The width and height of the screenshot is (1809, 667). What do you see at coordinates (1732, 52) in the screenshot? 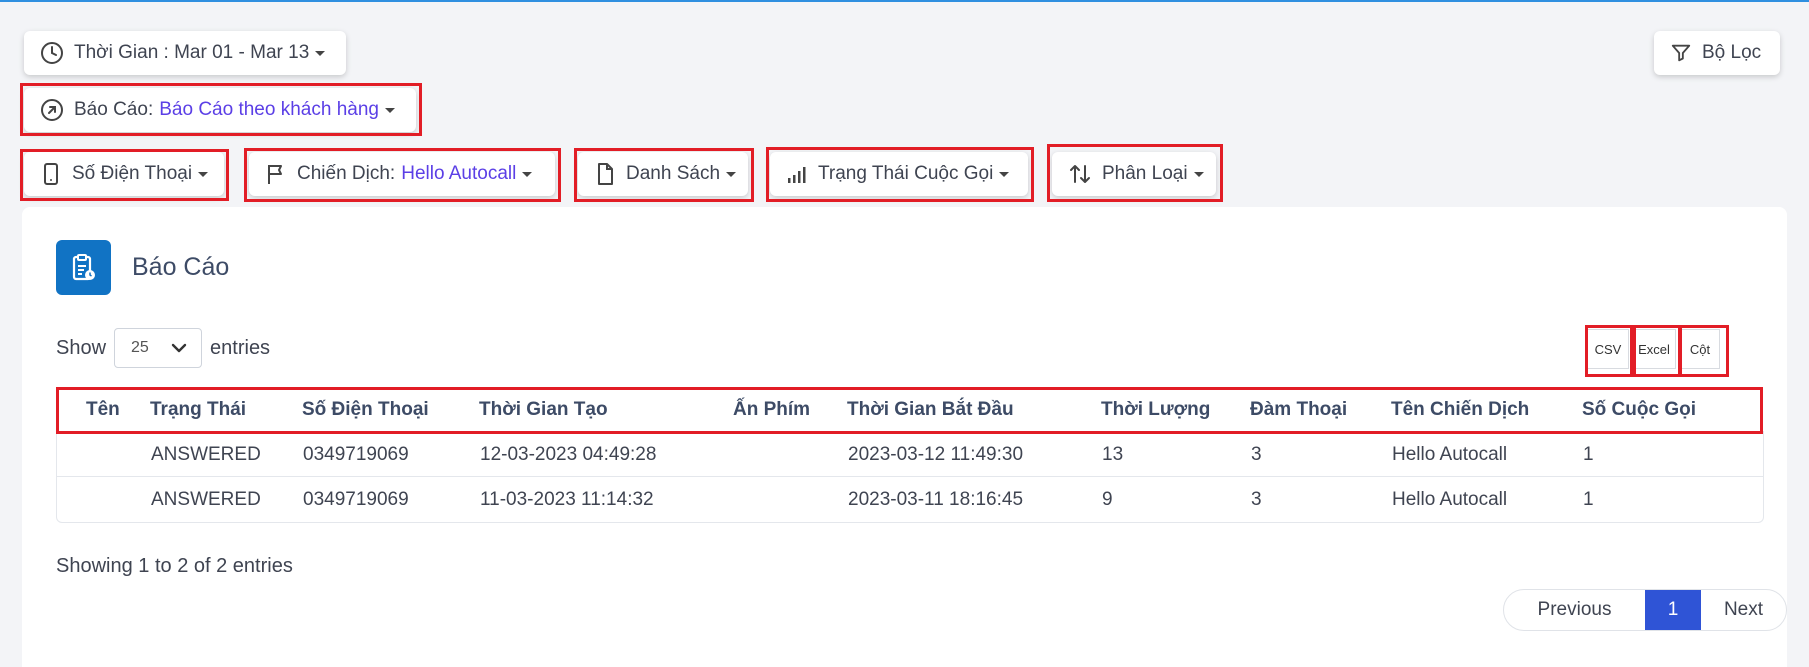
I see `filter-button-label: Bộ Lọc` at bounding box center [1732, 52].